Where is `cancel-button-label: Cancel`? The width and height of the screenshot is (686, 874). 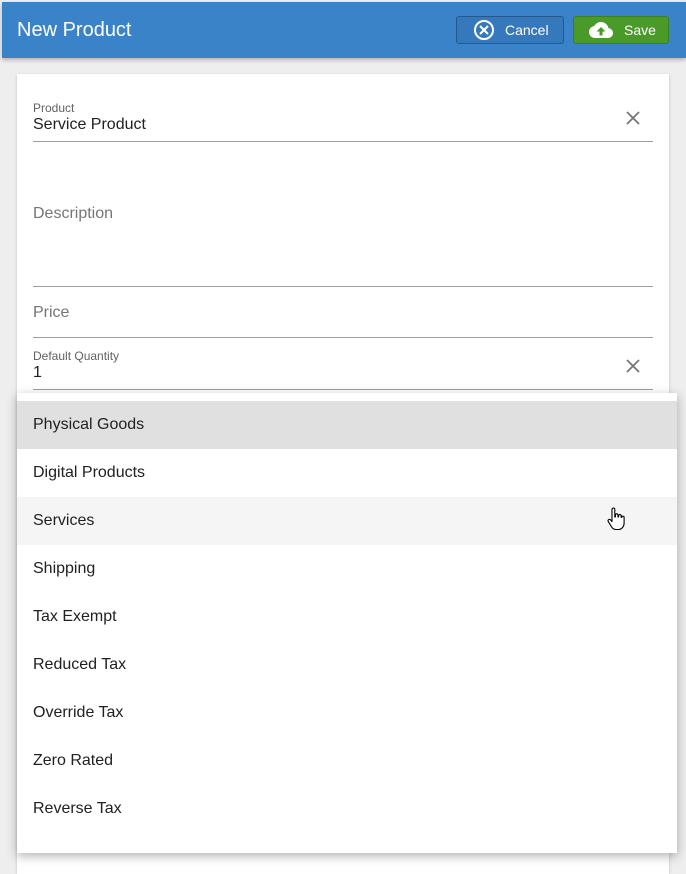 cancel-button-label: Cancel is located at coordinates (527, 30).